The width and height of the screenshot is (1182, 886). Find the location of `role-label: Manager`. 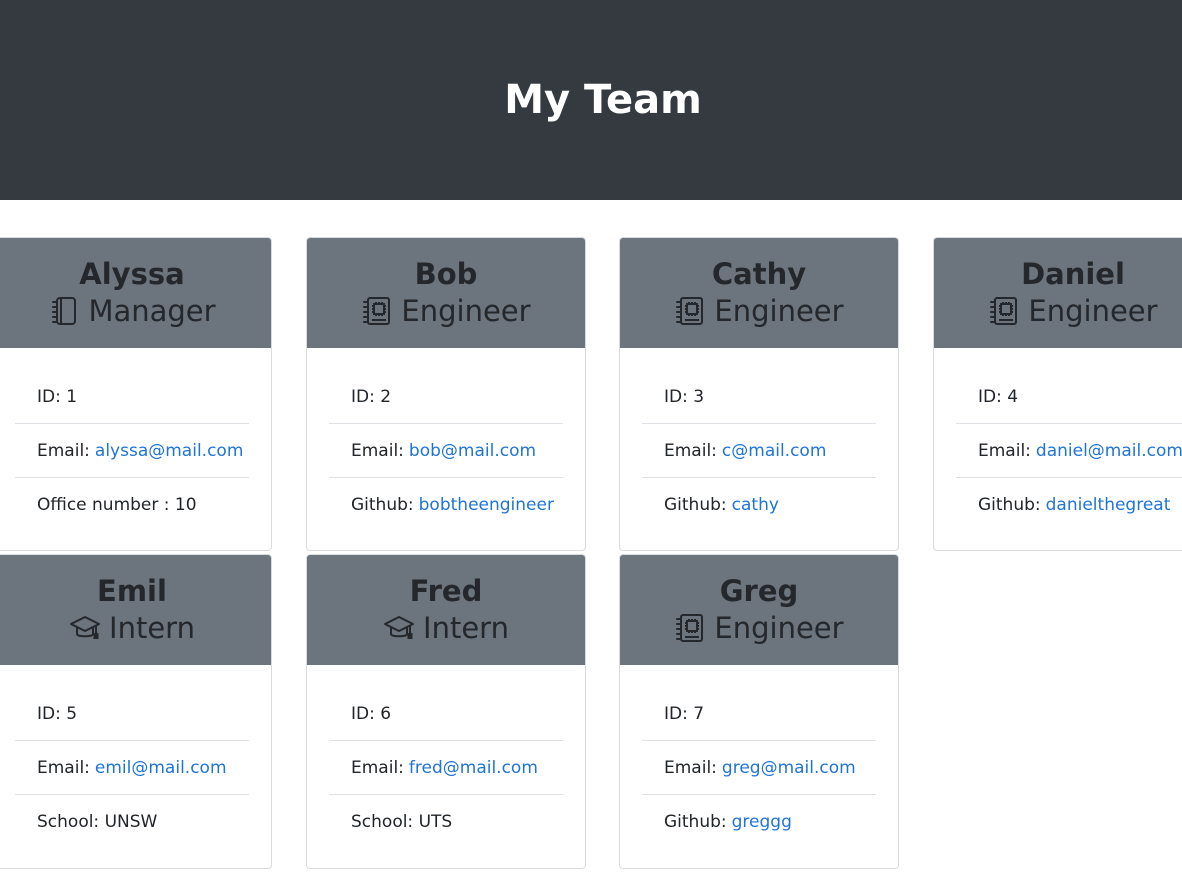

role-label: Manager is located at coordinates (152, 311).